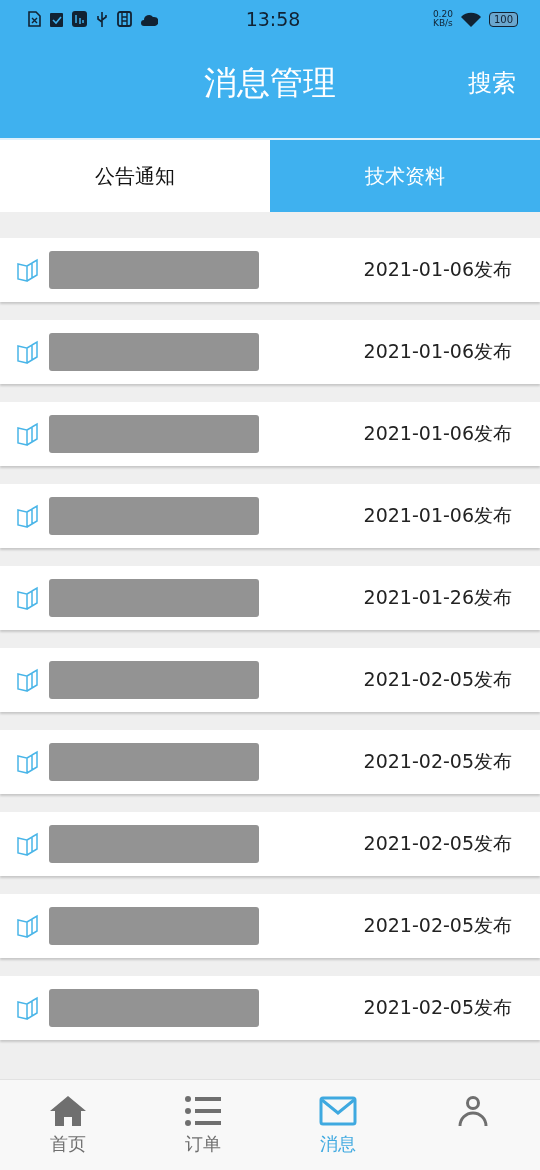  I want to click on tab: 公告通知, so click(135, 176).